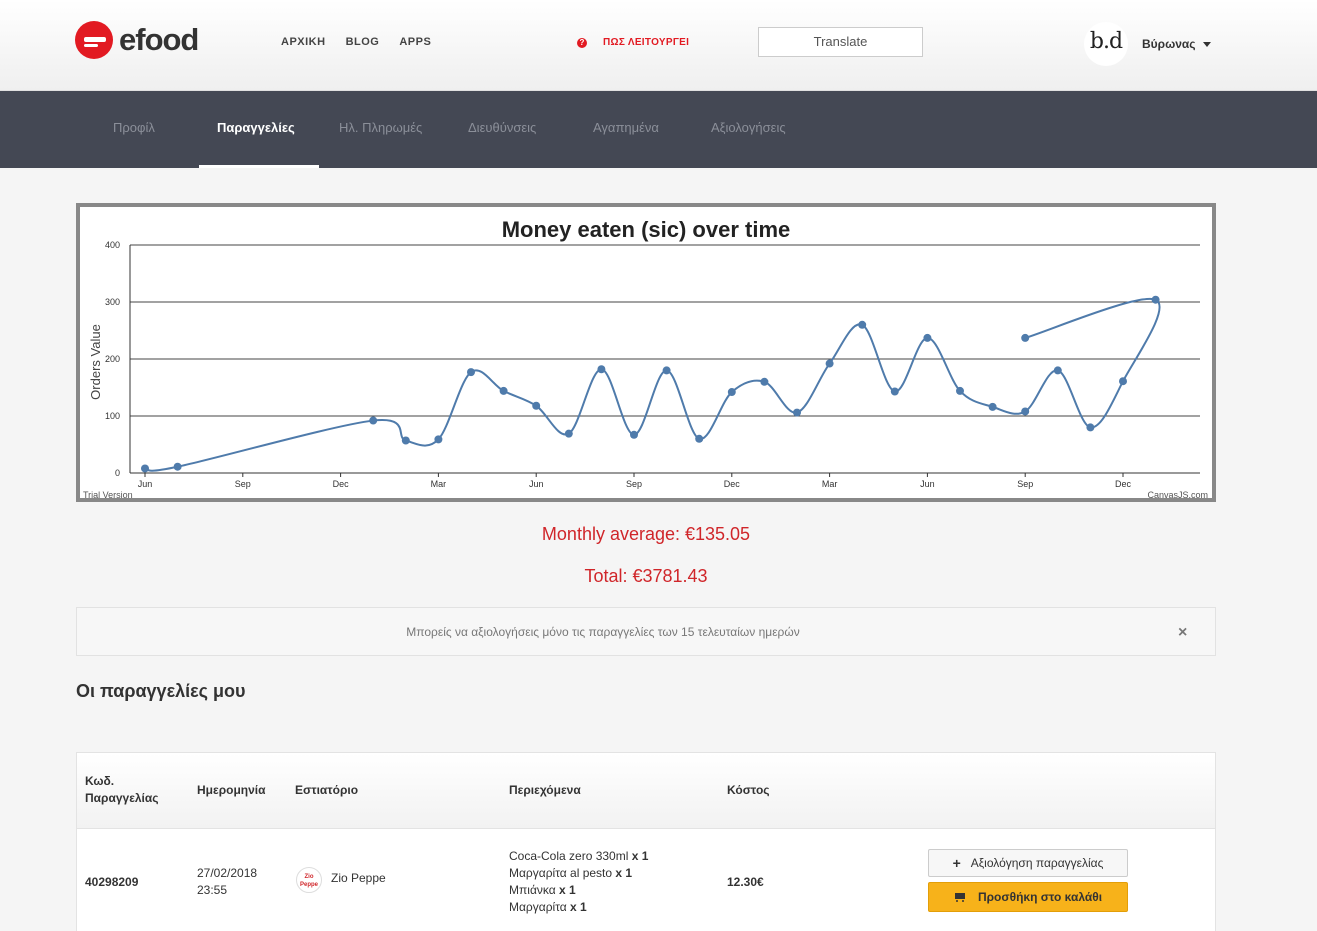 This screenshot has height=931, width=1317. Describe the element at coordinates (1206, 44) in the screenshot. I see `chevron-down-icon` at that location.